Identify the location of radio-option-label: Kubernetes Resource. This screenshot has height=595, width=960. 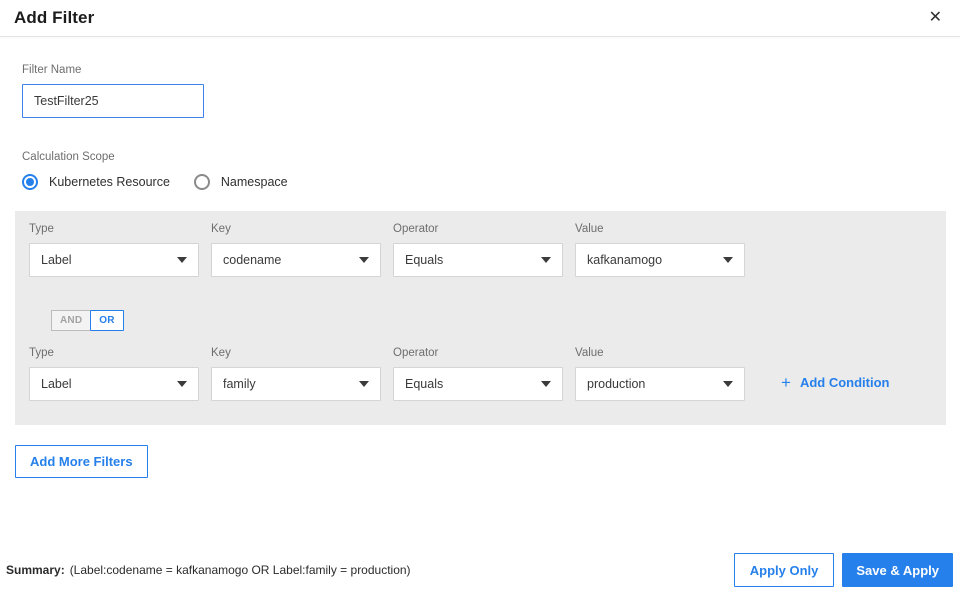
(109, 182).